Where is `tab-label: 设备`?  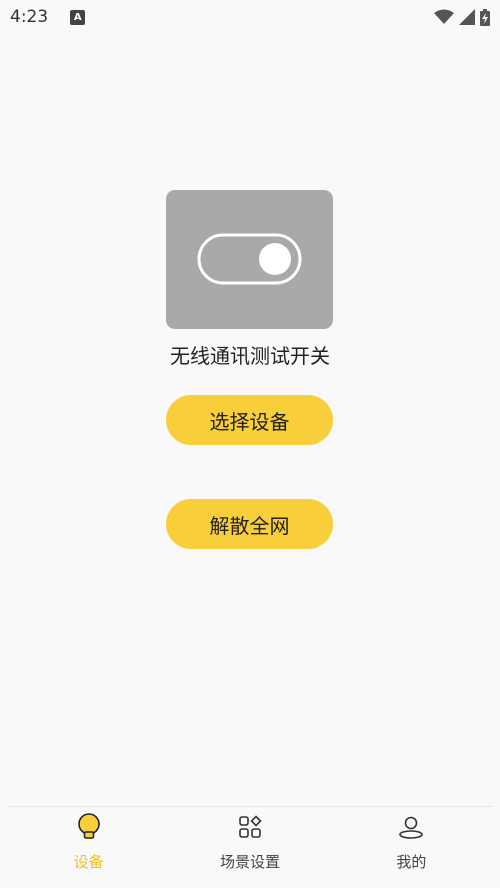 tab-label: 设备 is located at coordinates (88, 862).